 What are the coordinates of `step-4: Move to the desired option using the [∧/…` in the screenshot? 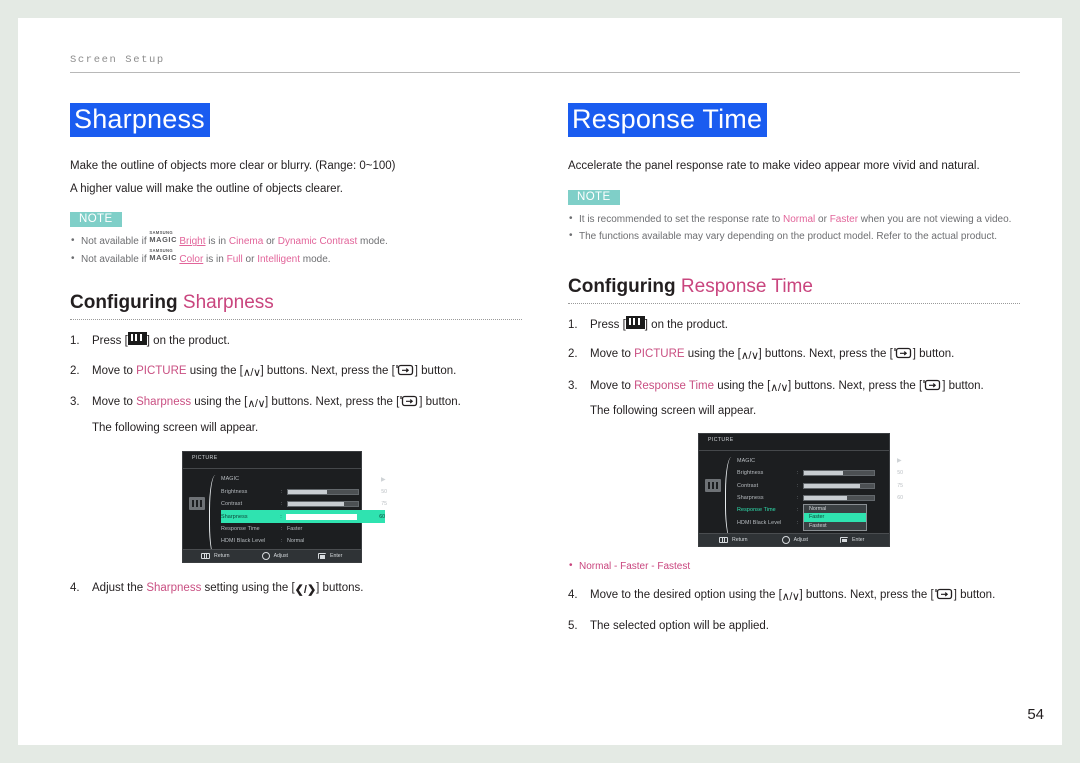 It's located at (794, 596).